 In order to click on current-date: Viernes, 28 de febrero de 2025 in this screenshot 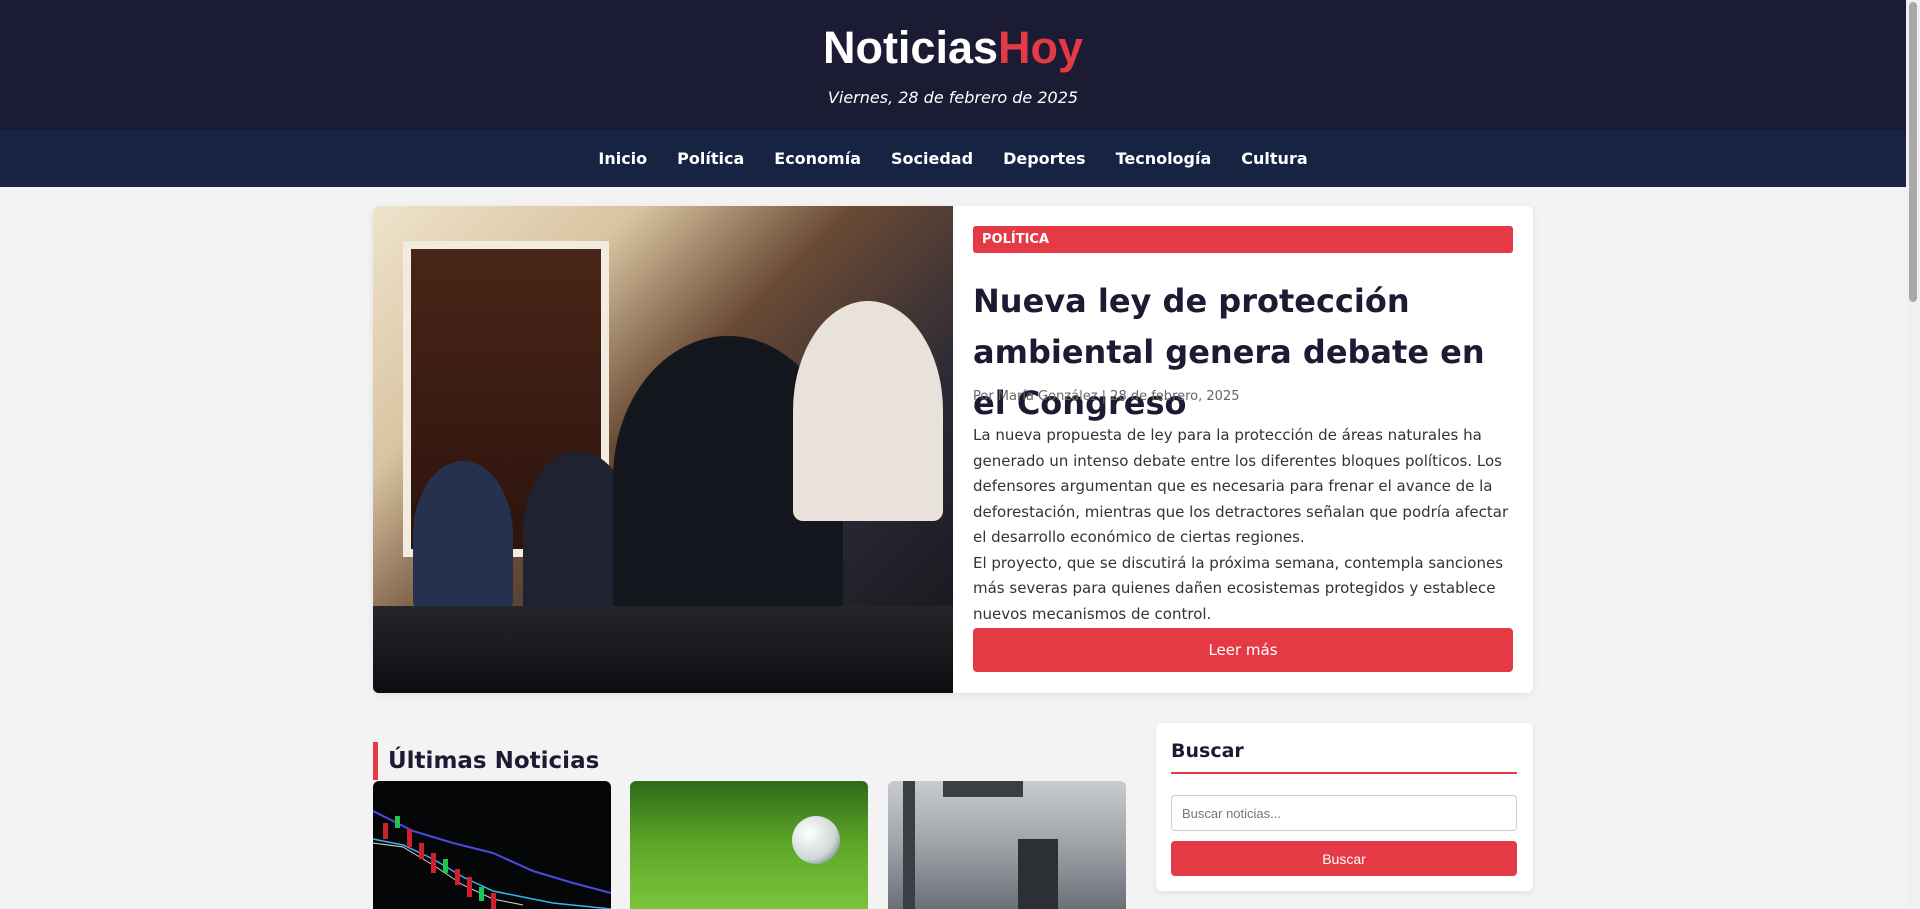, I will do `click(953, 97)`.